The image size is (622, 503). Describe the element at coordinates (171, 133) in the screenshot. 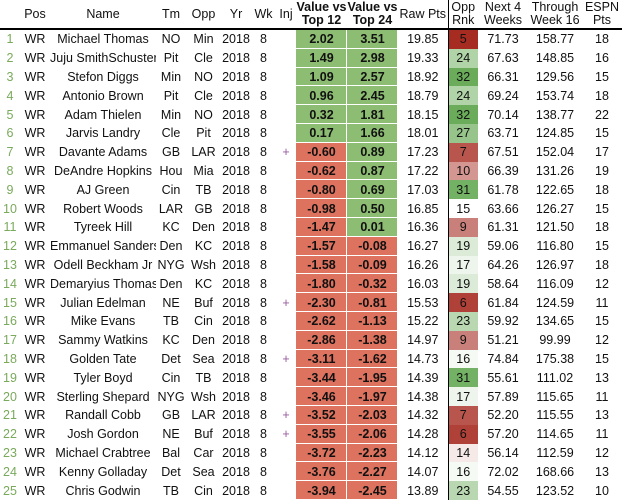

I see `cell-team: Cle` at that location.